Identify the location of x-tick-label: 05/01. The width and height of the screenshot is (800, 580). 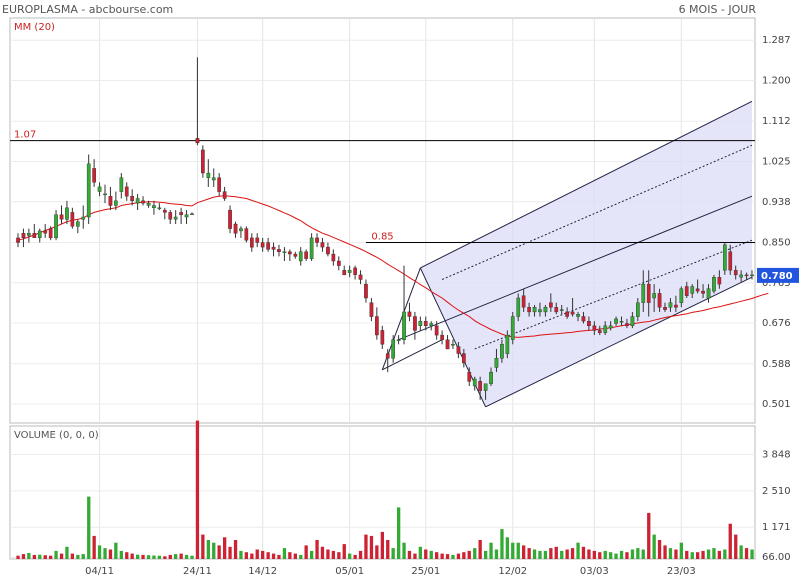
(349, 571).